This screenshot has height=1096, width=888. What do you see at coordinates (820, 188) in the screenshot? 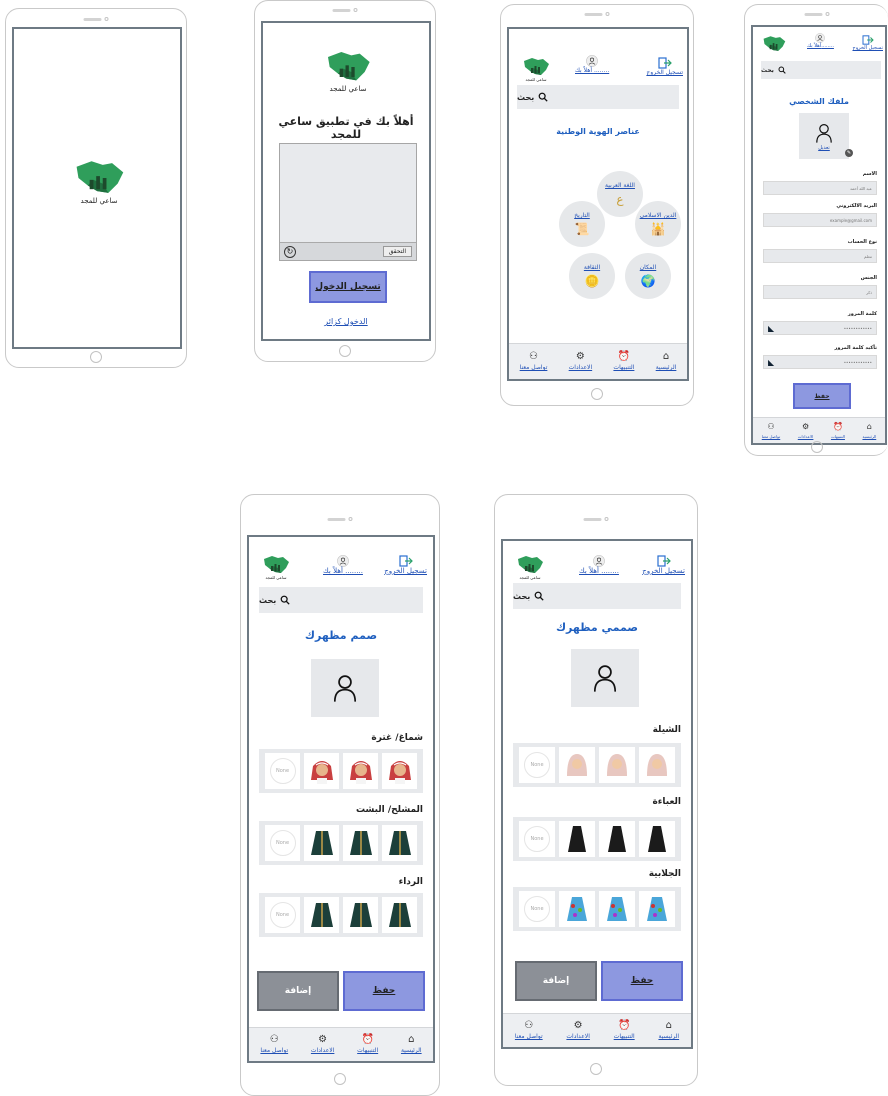
I see `name-field: عبد الله أحمد` at bounding box center [820, 188].